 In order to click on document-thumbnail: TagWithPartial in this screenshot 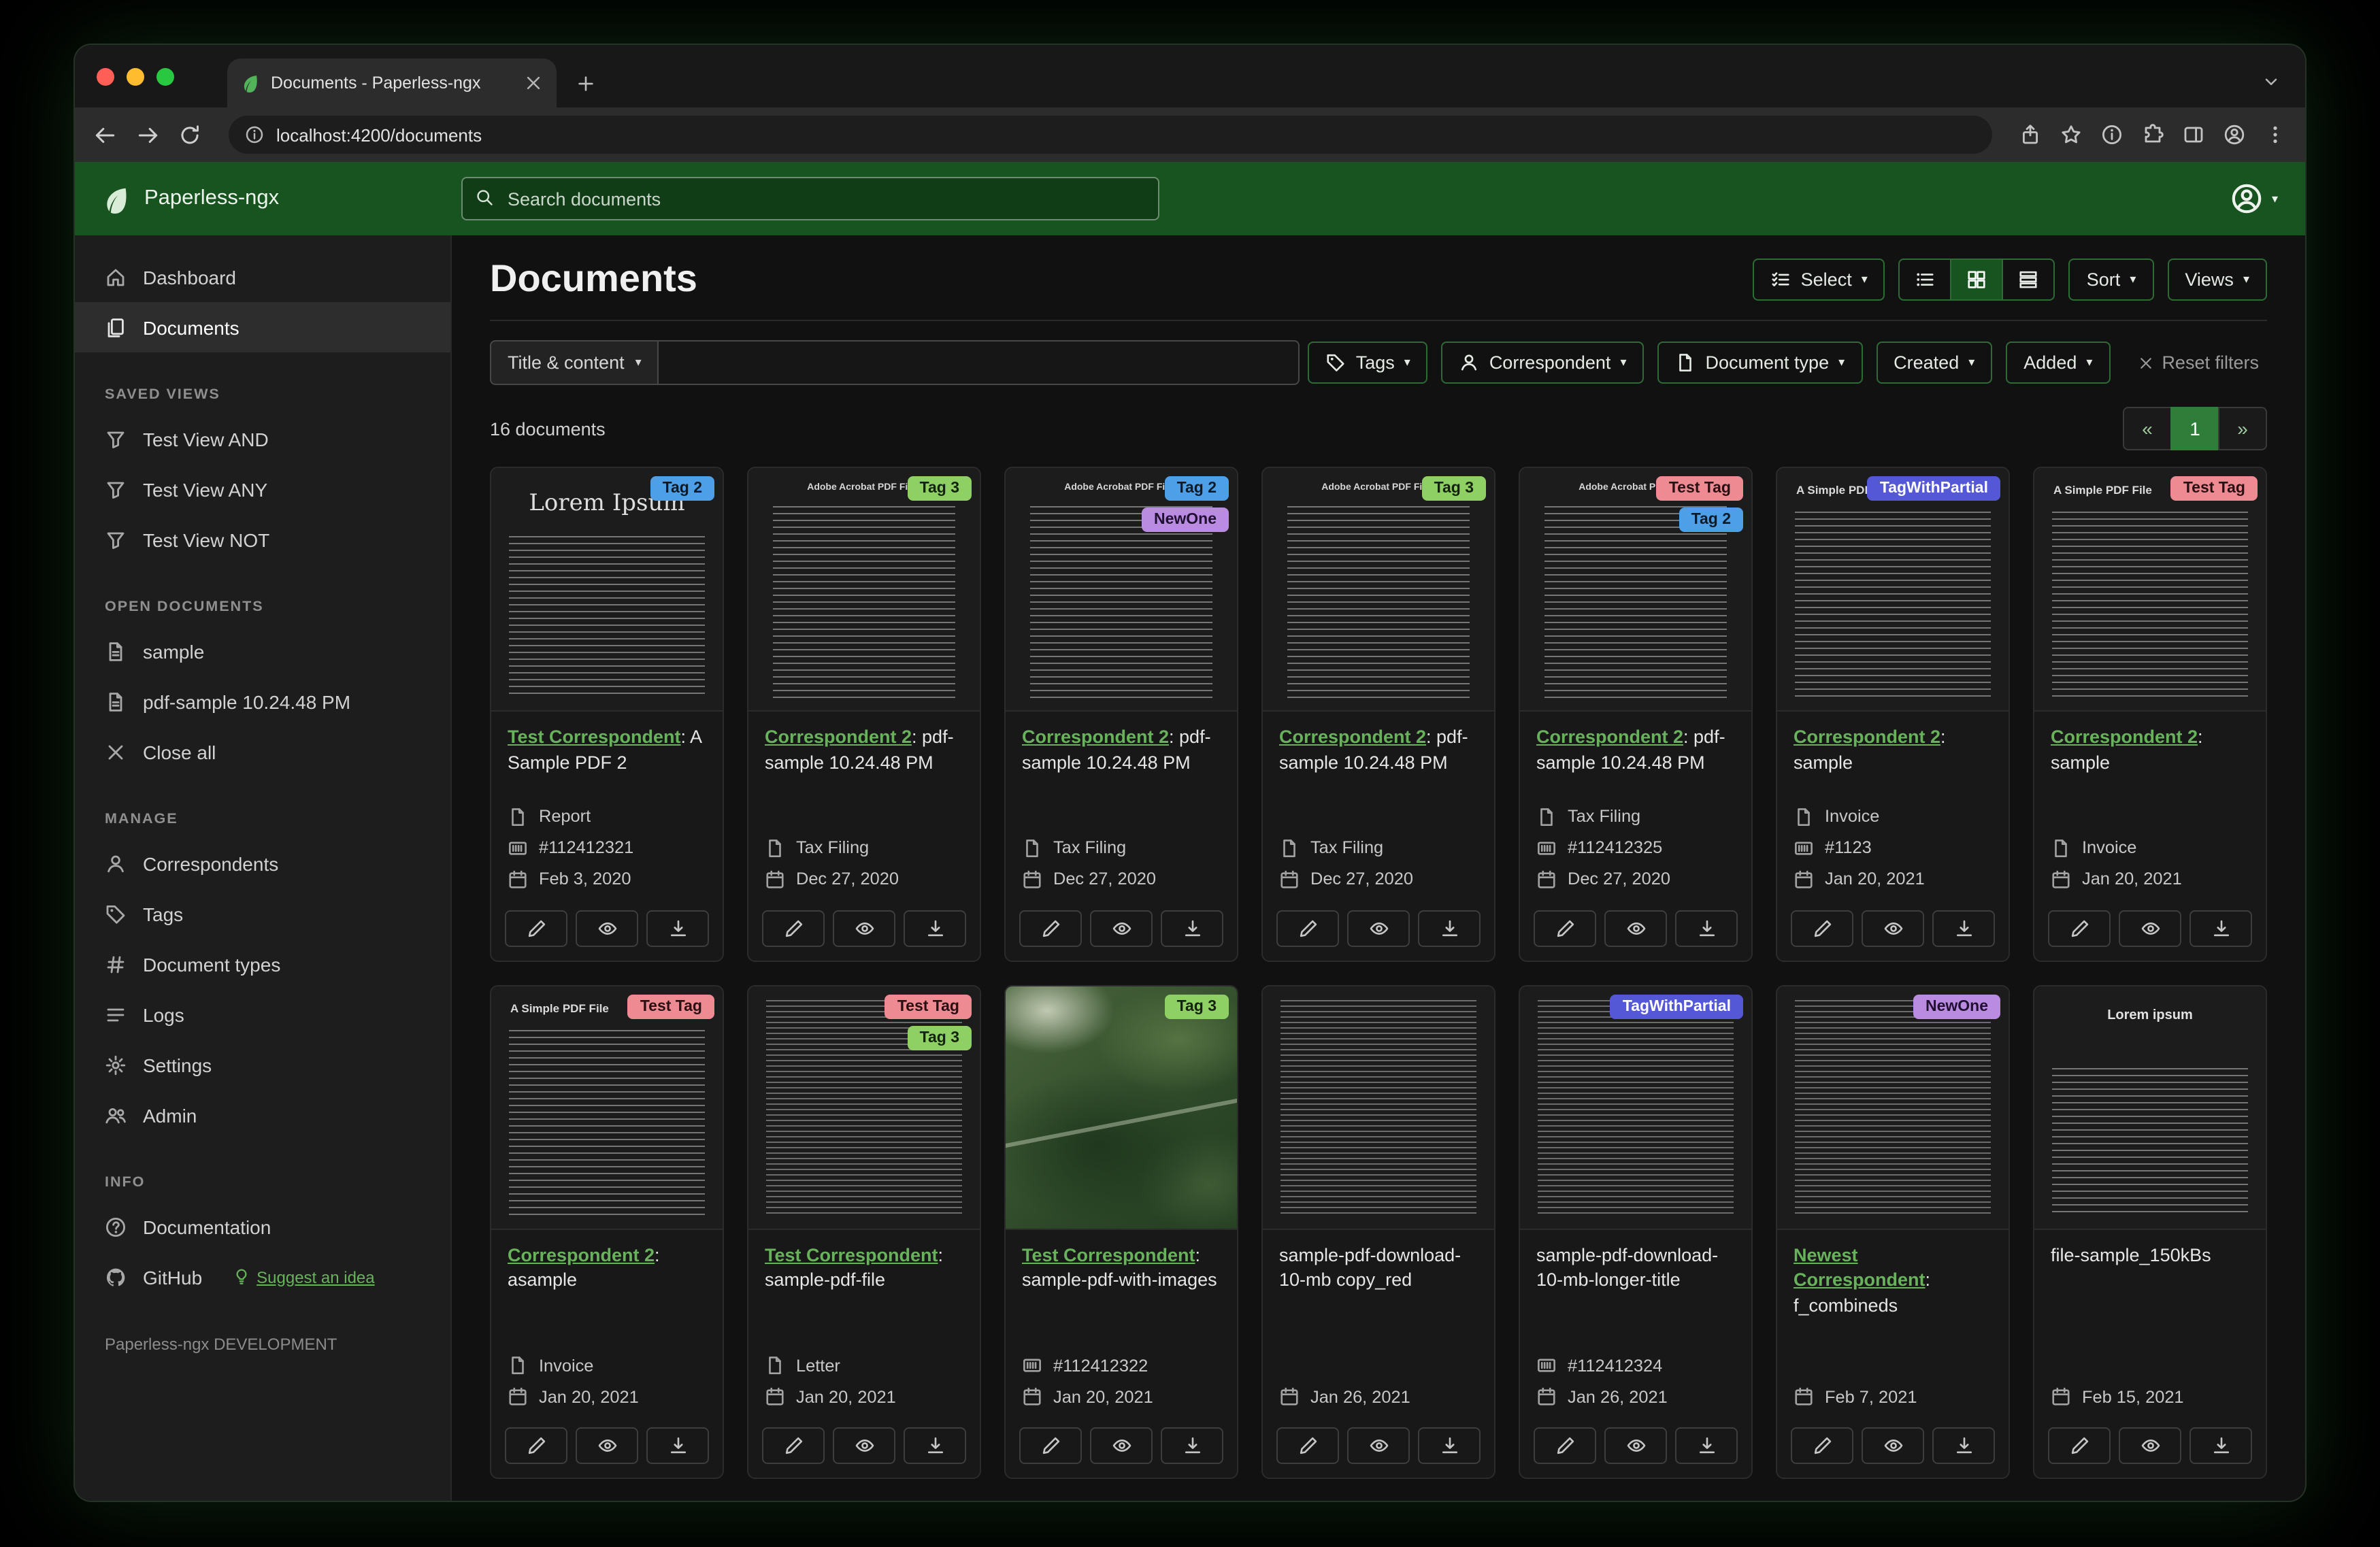, I will do `click(1635, 1107)`.